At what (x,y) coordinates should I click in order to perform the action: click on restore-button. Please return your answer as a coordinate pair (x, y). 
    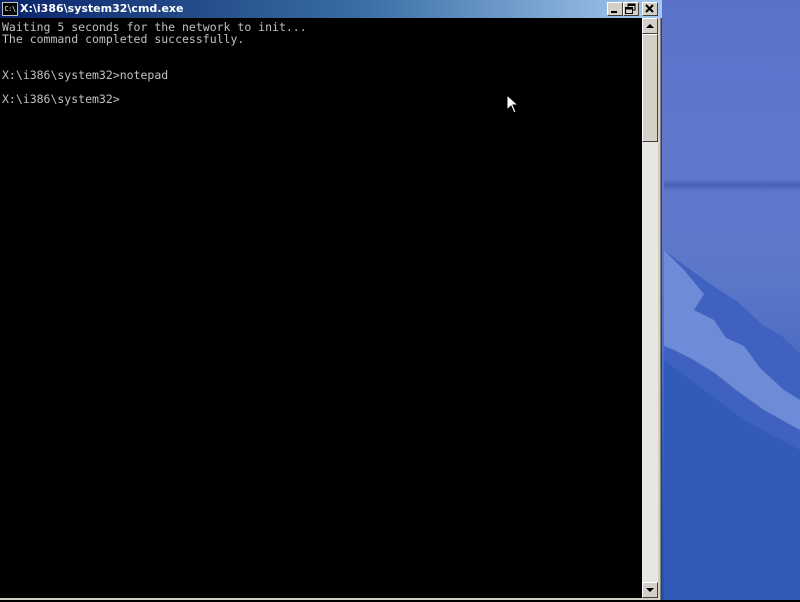
    Looking at the image, I should click on (631, 9).